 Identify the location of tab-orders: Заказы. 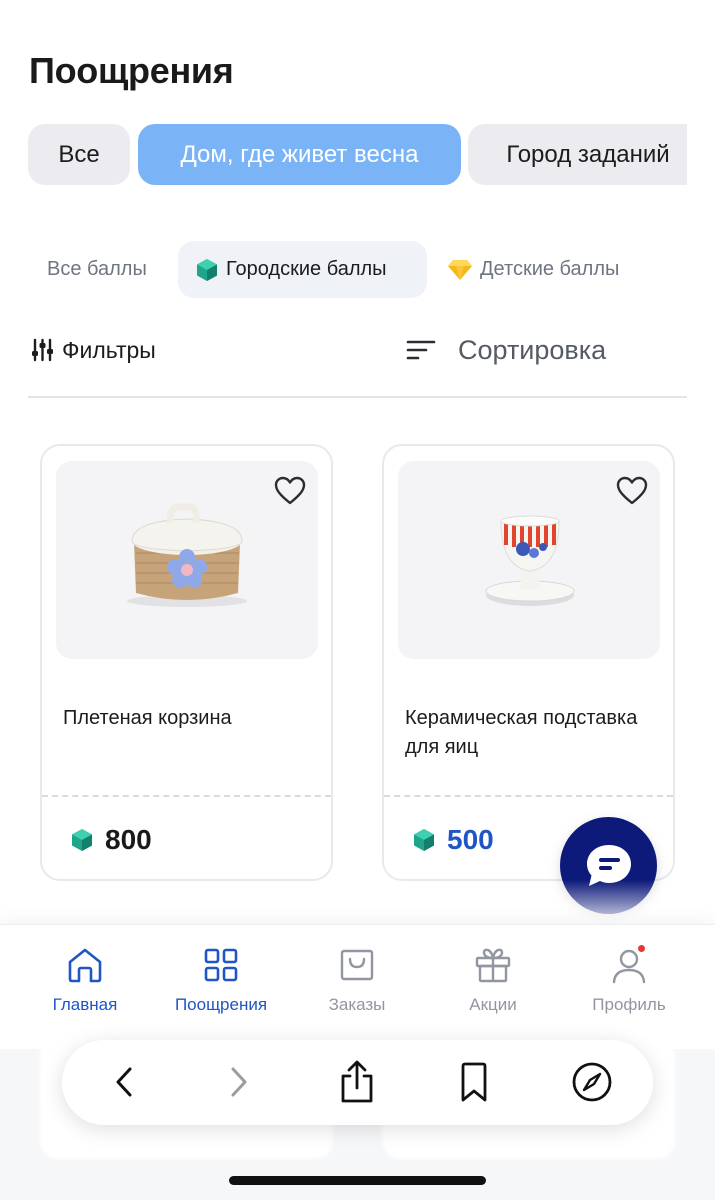
(357, 980).